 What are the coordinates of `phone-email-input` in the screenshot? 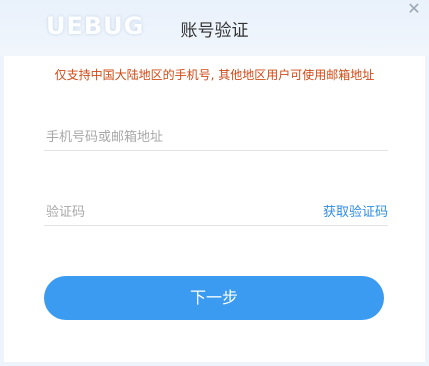 It's located at (175, 137).